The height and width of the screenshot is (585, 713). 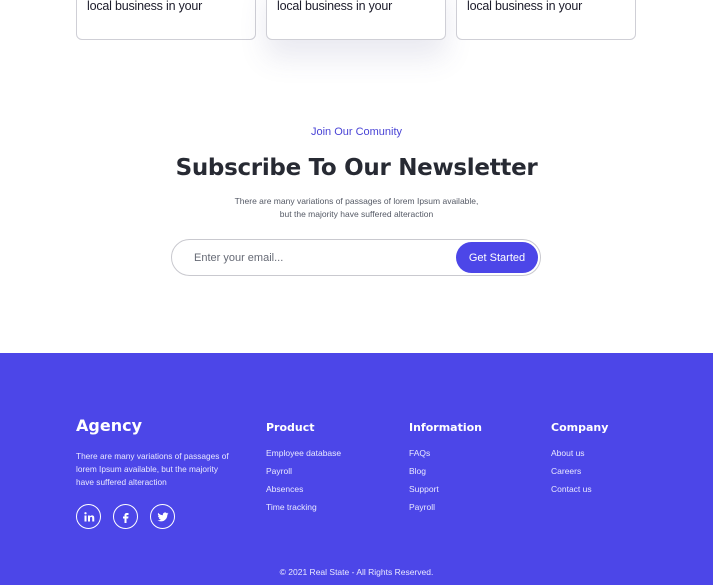 I want to click on newsletter-eyebrow: Join Our Comunity, so click(x=356, y=132).